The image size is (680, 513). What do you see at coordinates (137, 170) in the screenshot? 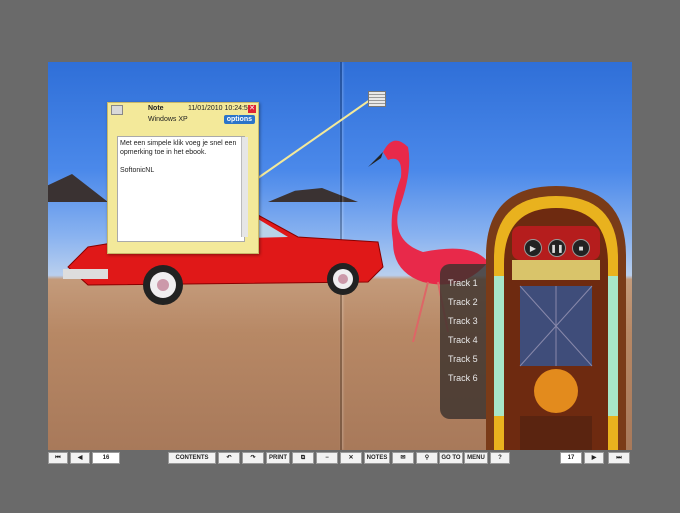
I see `note-signature: SoftonicNL` at bounding box center [137, 170].